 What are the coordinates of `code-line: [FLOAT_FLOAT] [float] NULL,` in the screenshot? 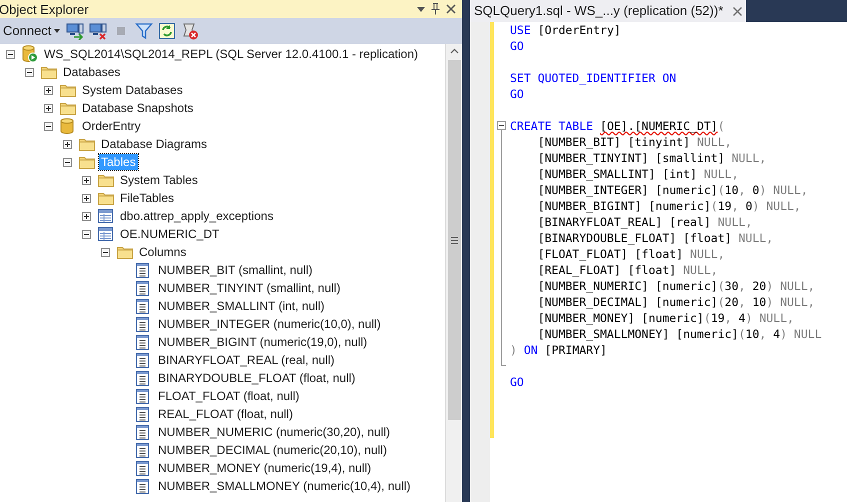 It's located at (630, 254).